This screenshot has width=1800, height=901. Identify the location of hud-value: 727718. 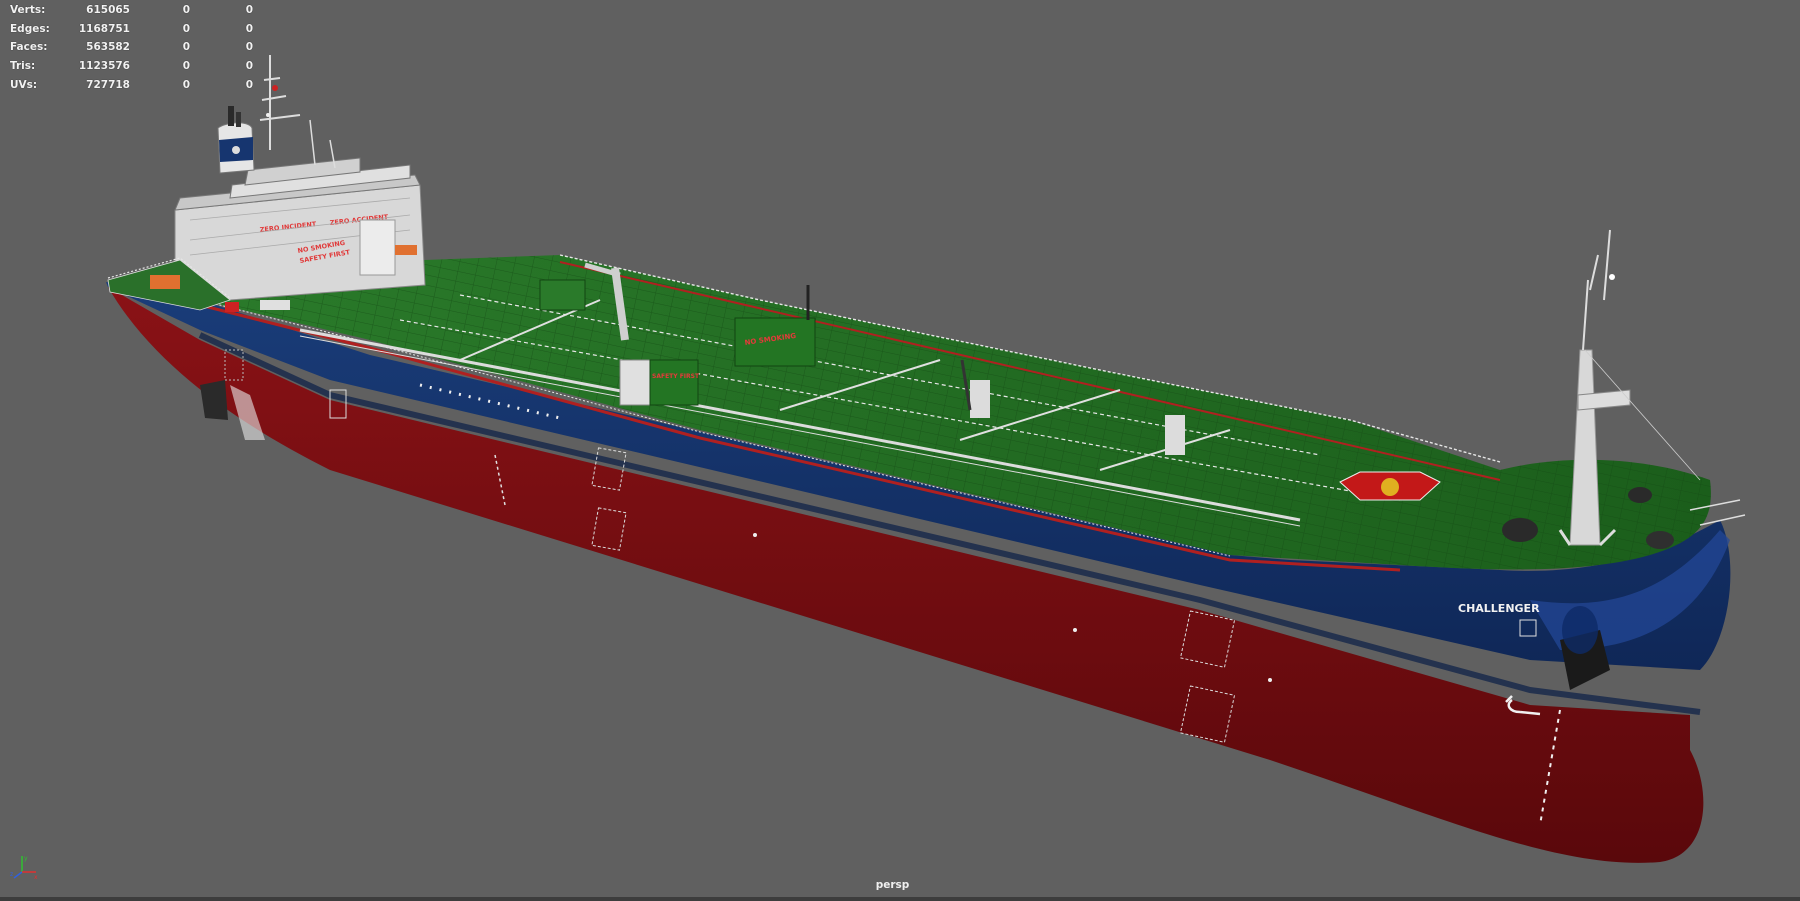
(108, 84).